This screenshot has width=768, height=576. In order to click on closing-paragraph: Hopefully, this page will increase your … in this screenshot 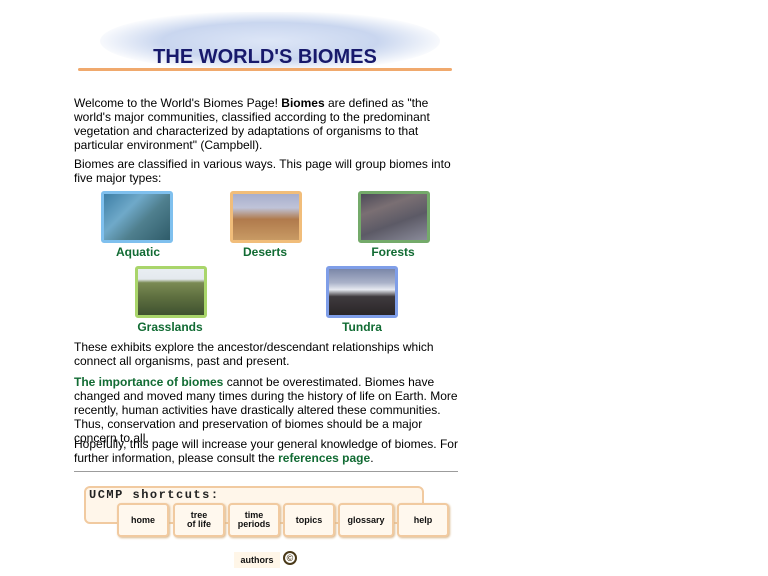, I will do `click(269, 451)`.